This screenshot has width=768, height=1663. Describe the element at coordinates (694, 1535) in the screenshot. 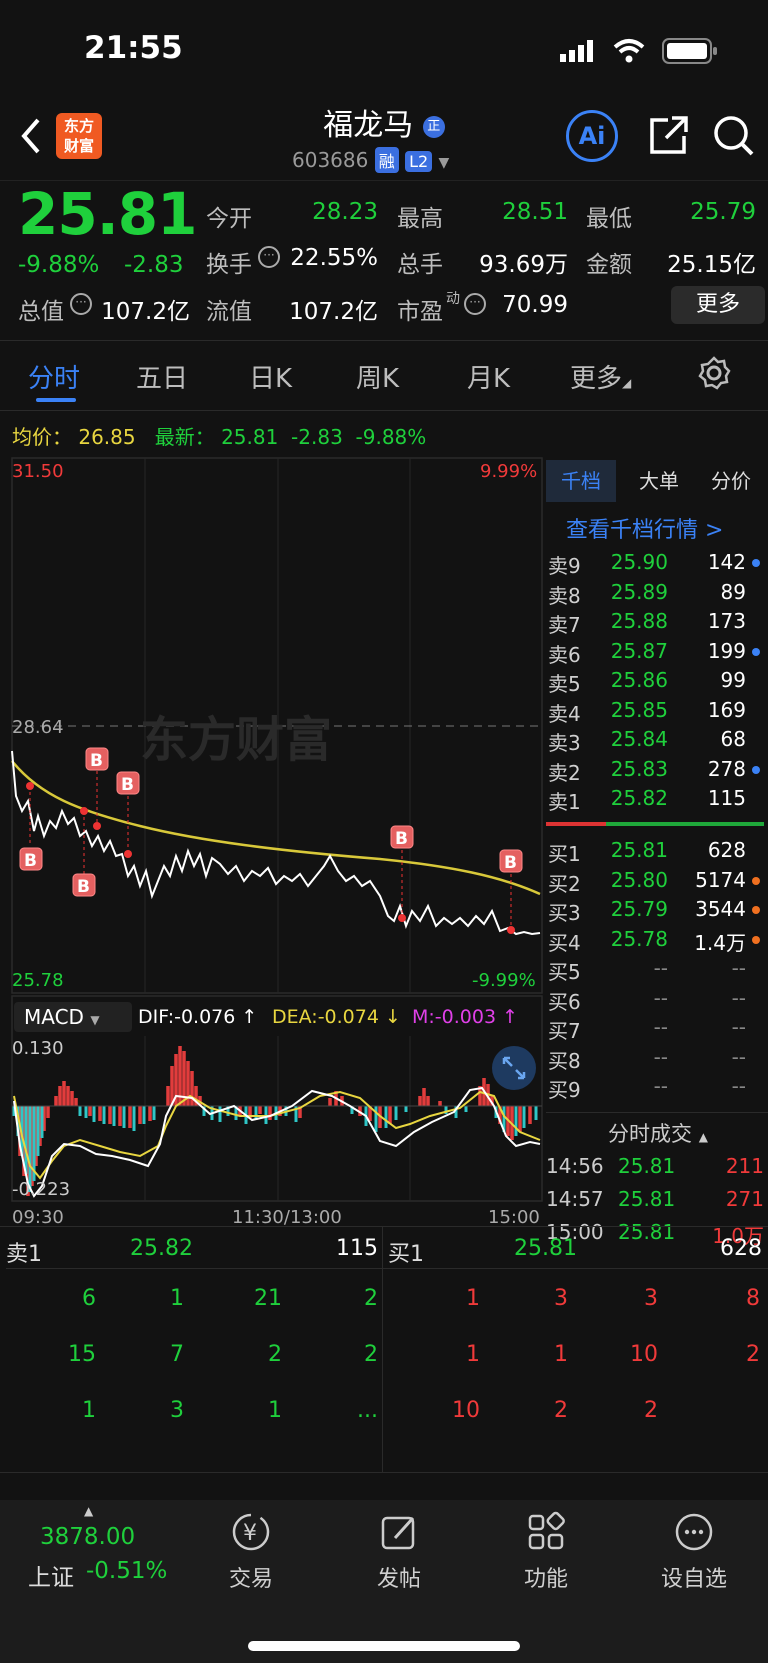

I see `more-dots-icon` at that location.